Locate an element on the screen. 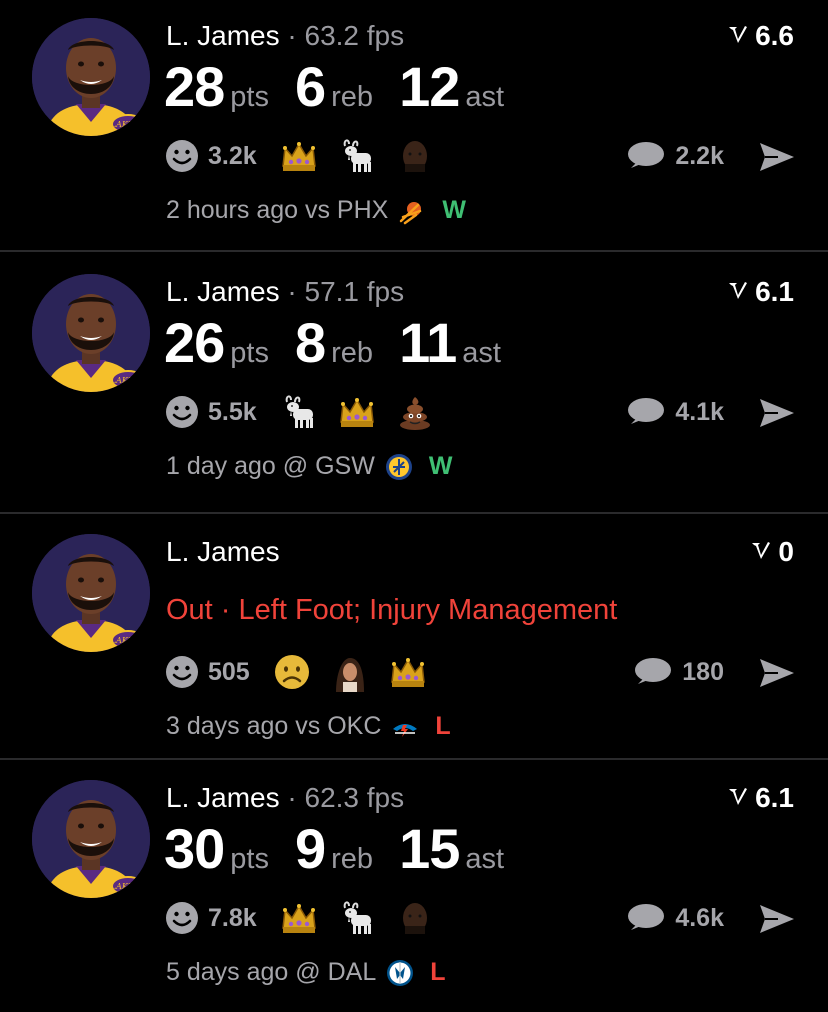  reactions-row: 505 is located at coordinates (305, 672).